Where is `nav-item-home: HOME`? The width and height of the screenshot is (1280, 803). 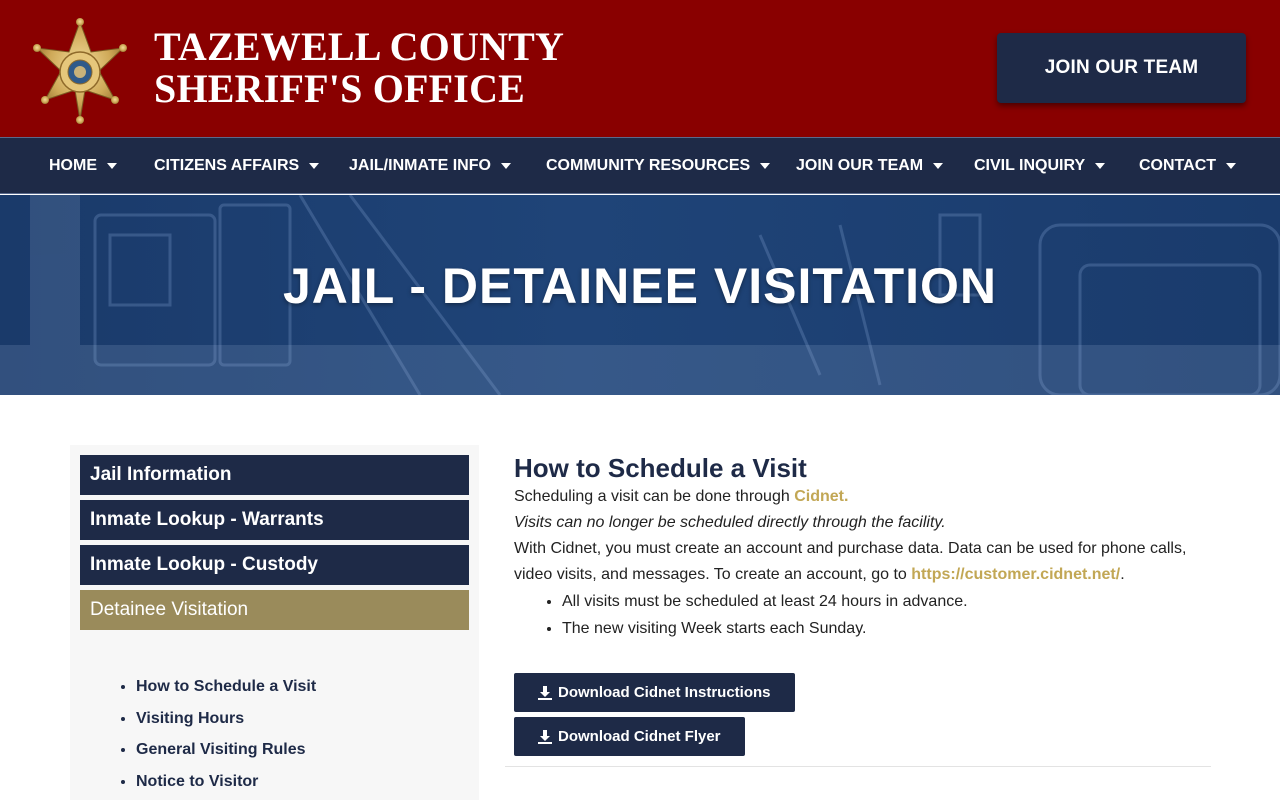
nav-item-home: HOME is located at coordinates (83, 166).